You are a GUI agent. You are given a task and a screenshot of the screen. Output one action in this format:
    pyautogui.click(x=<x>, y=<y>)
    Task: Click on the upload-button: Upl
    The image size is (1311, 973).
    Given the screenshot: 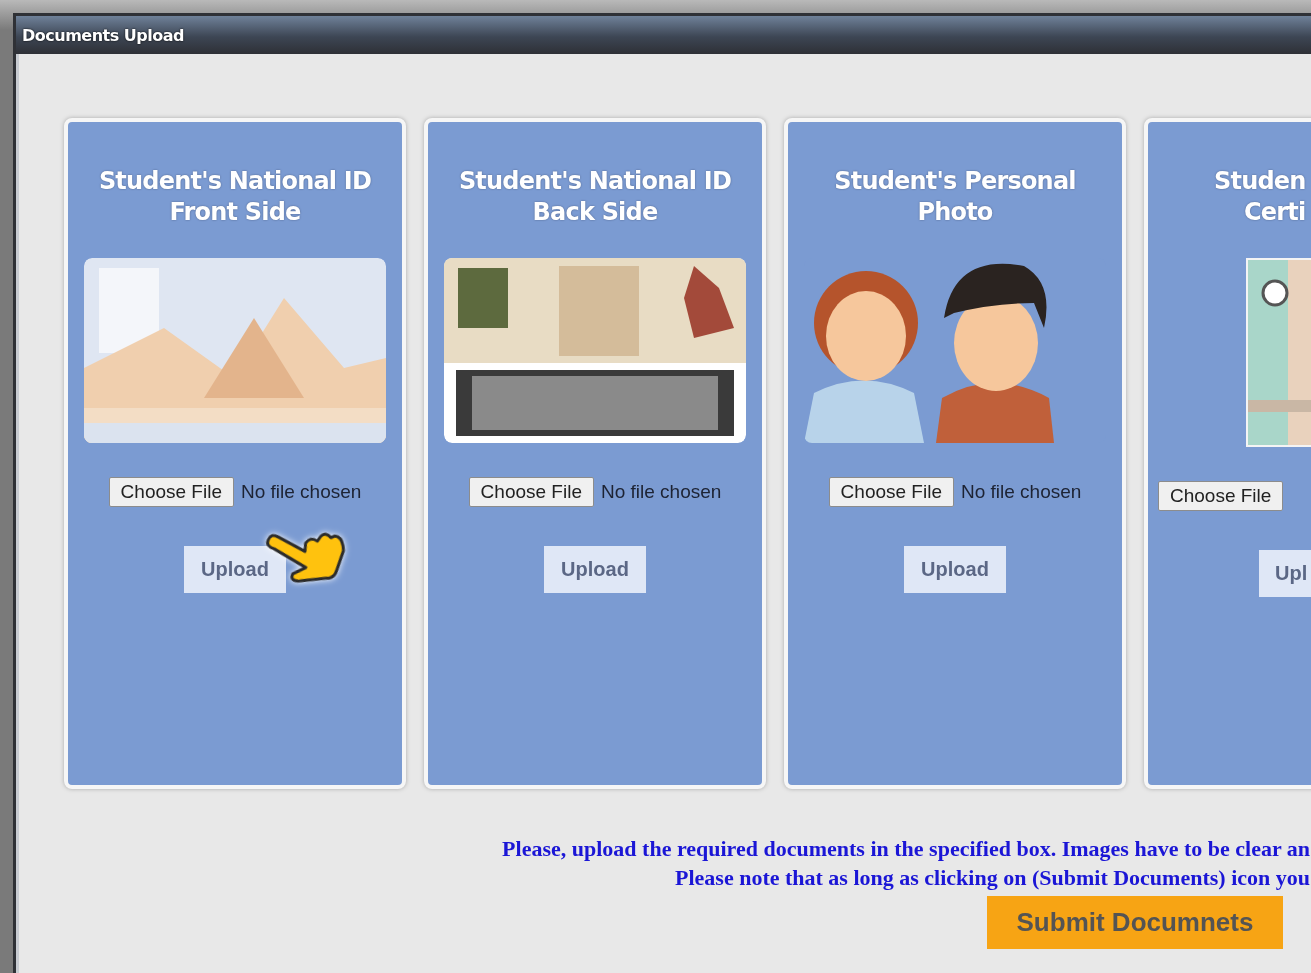 What is the action you would take?
    pyautogui.click(x=1285, y=573)
    